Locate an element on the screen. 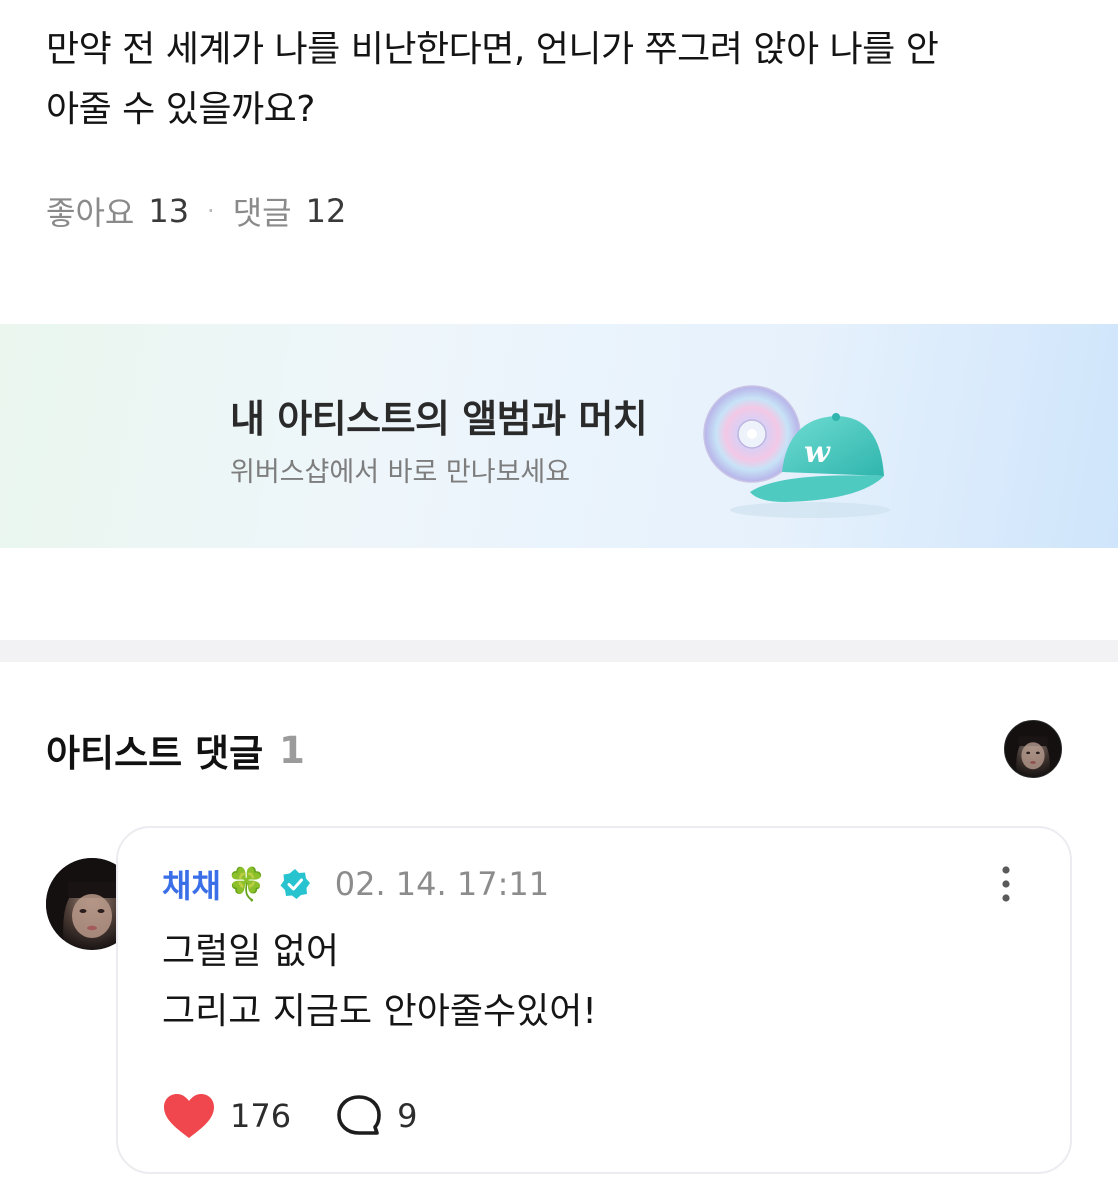 The height and width of the screenshot is (1200, 1118). comment-actions: 176 9 is located at coordinates (289, 1116).